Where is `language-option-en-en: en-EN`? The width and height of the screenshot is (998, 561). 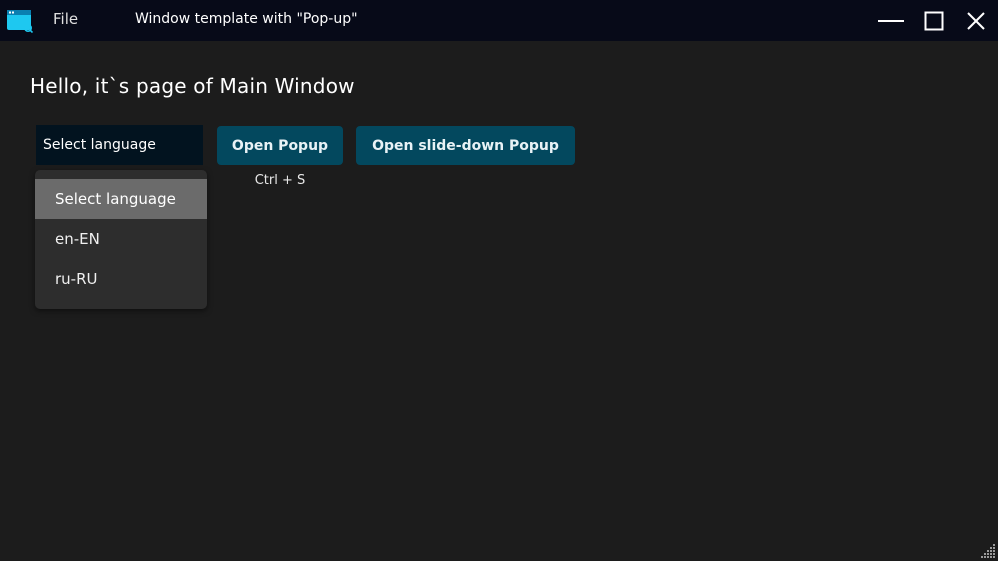 language-option-en-en: en-EN is located at coordinates (121, 239).